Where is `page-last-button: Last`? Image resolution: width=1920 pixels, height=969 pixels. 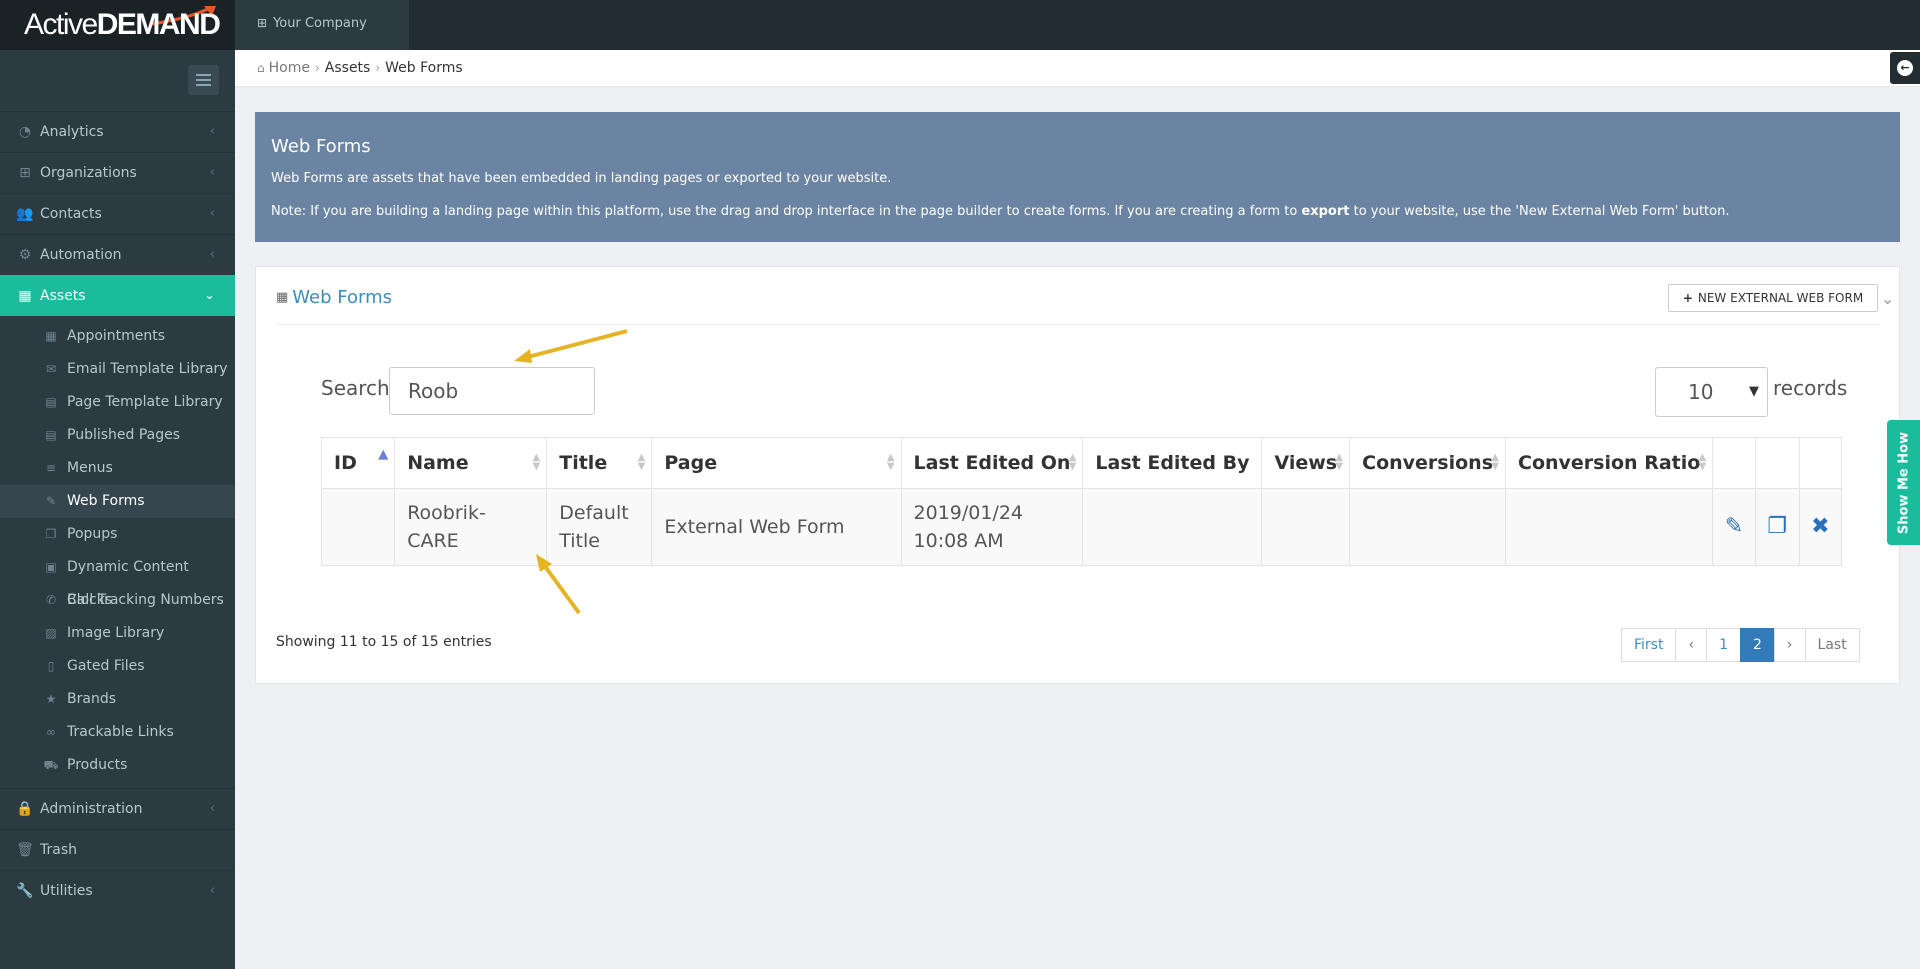
page-last-button: Last is located at coordinates (1832, 645).